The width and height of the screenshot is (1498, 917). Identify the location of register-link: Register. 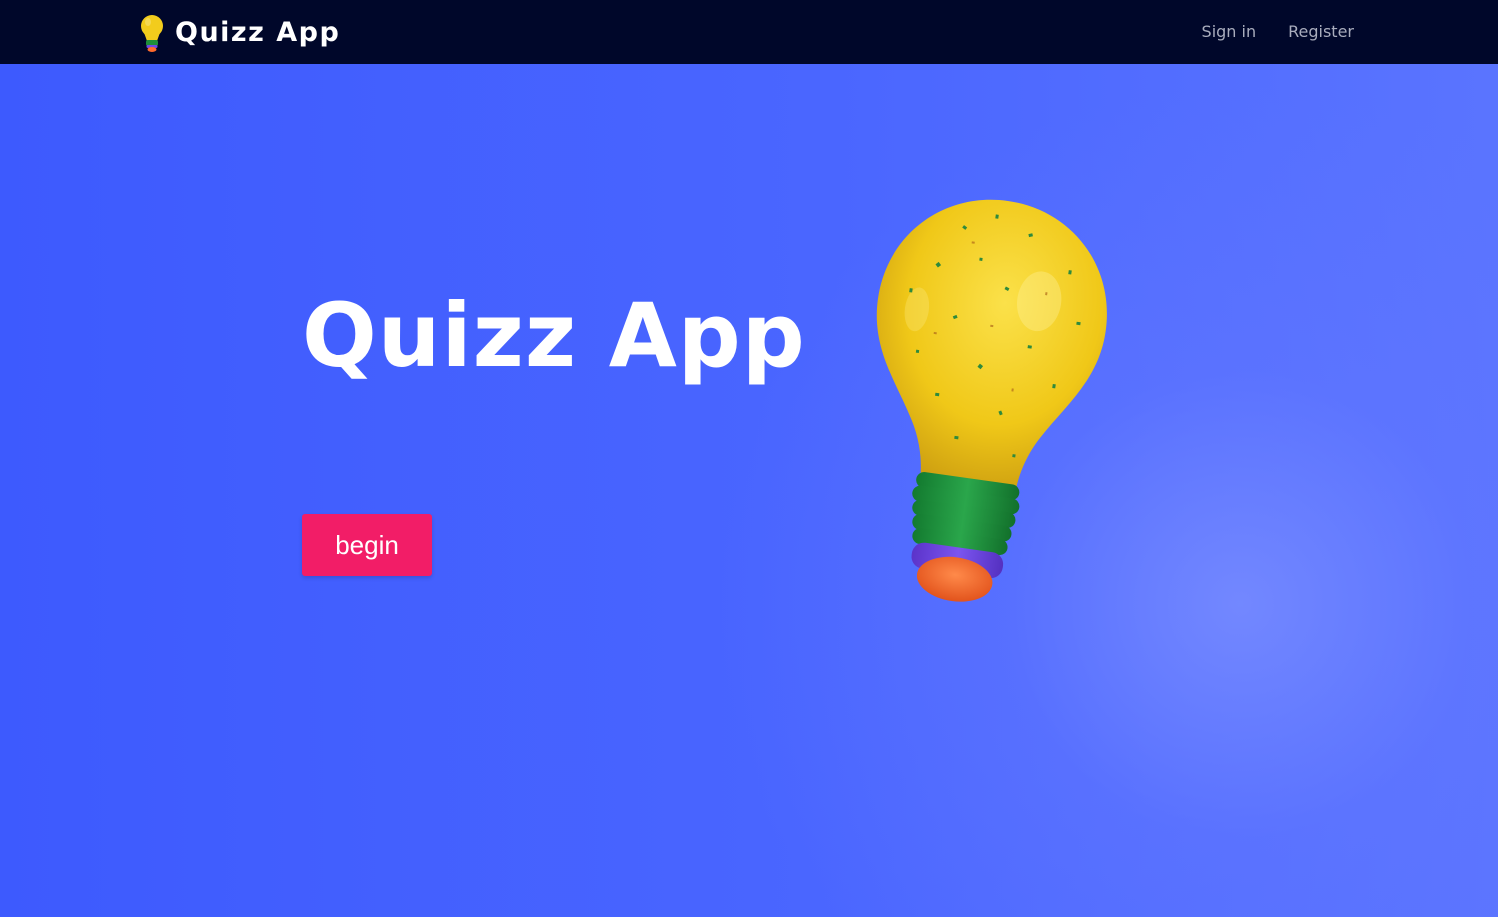
(1321, 32).